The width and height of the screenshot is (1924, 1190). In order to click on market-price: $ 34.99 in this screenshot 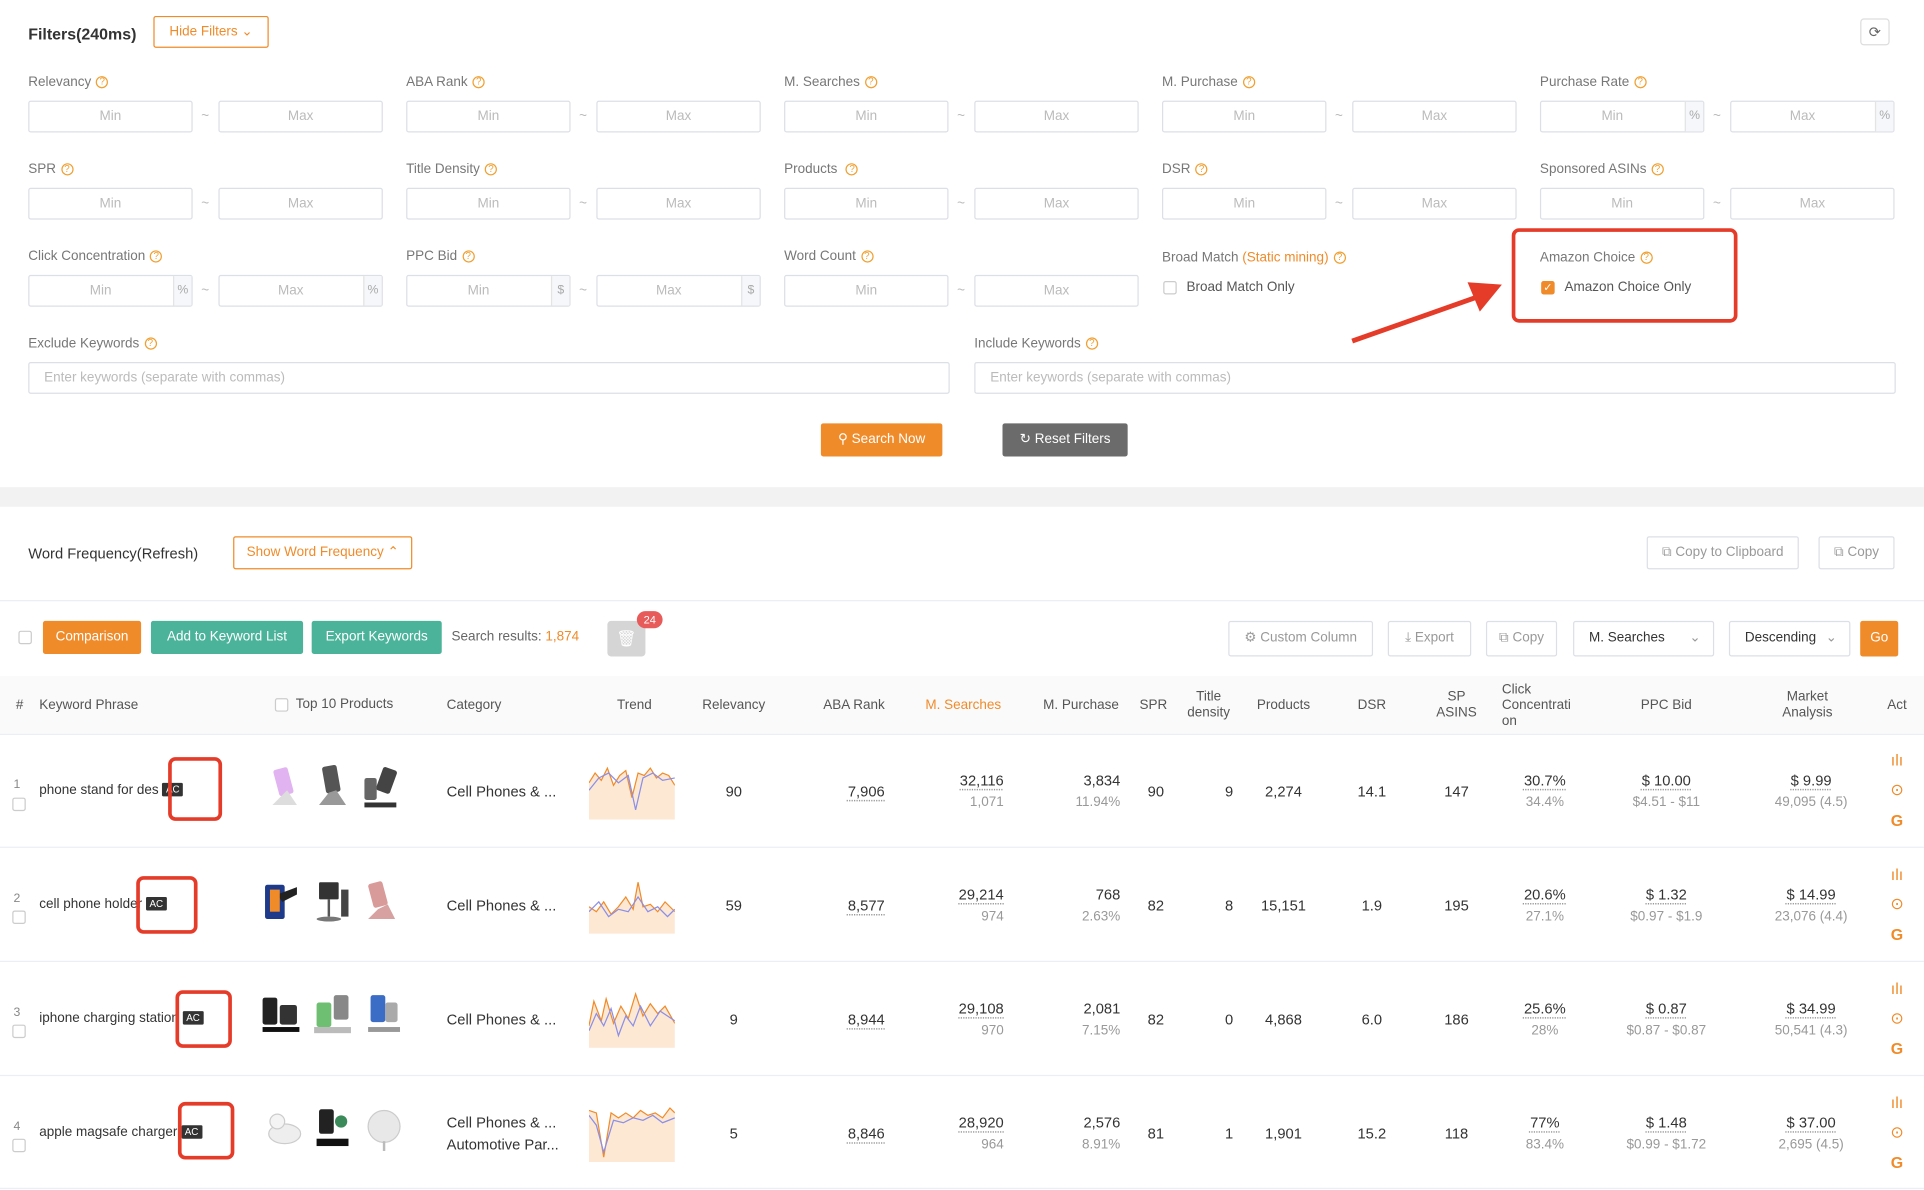, I will do `click(1811, 1008)`.